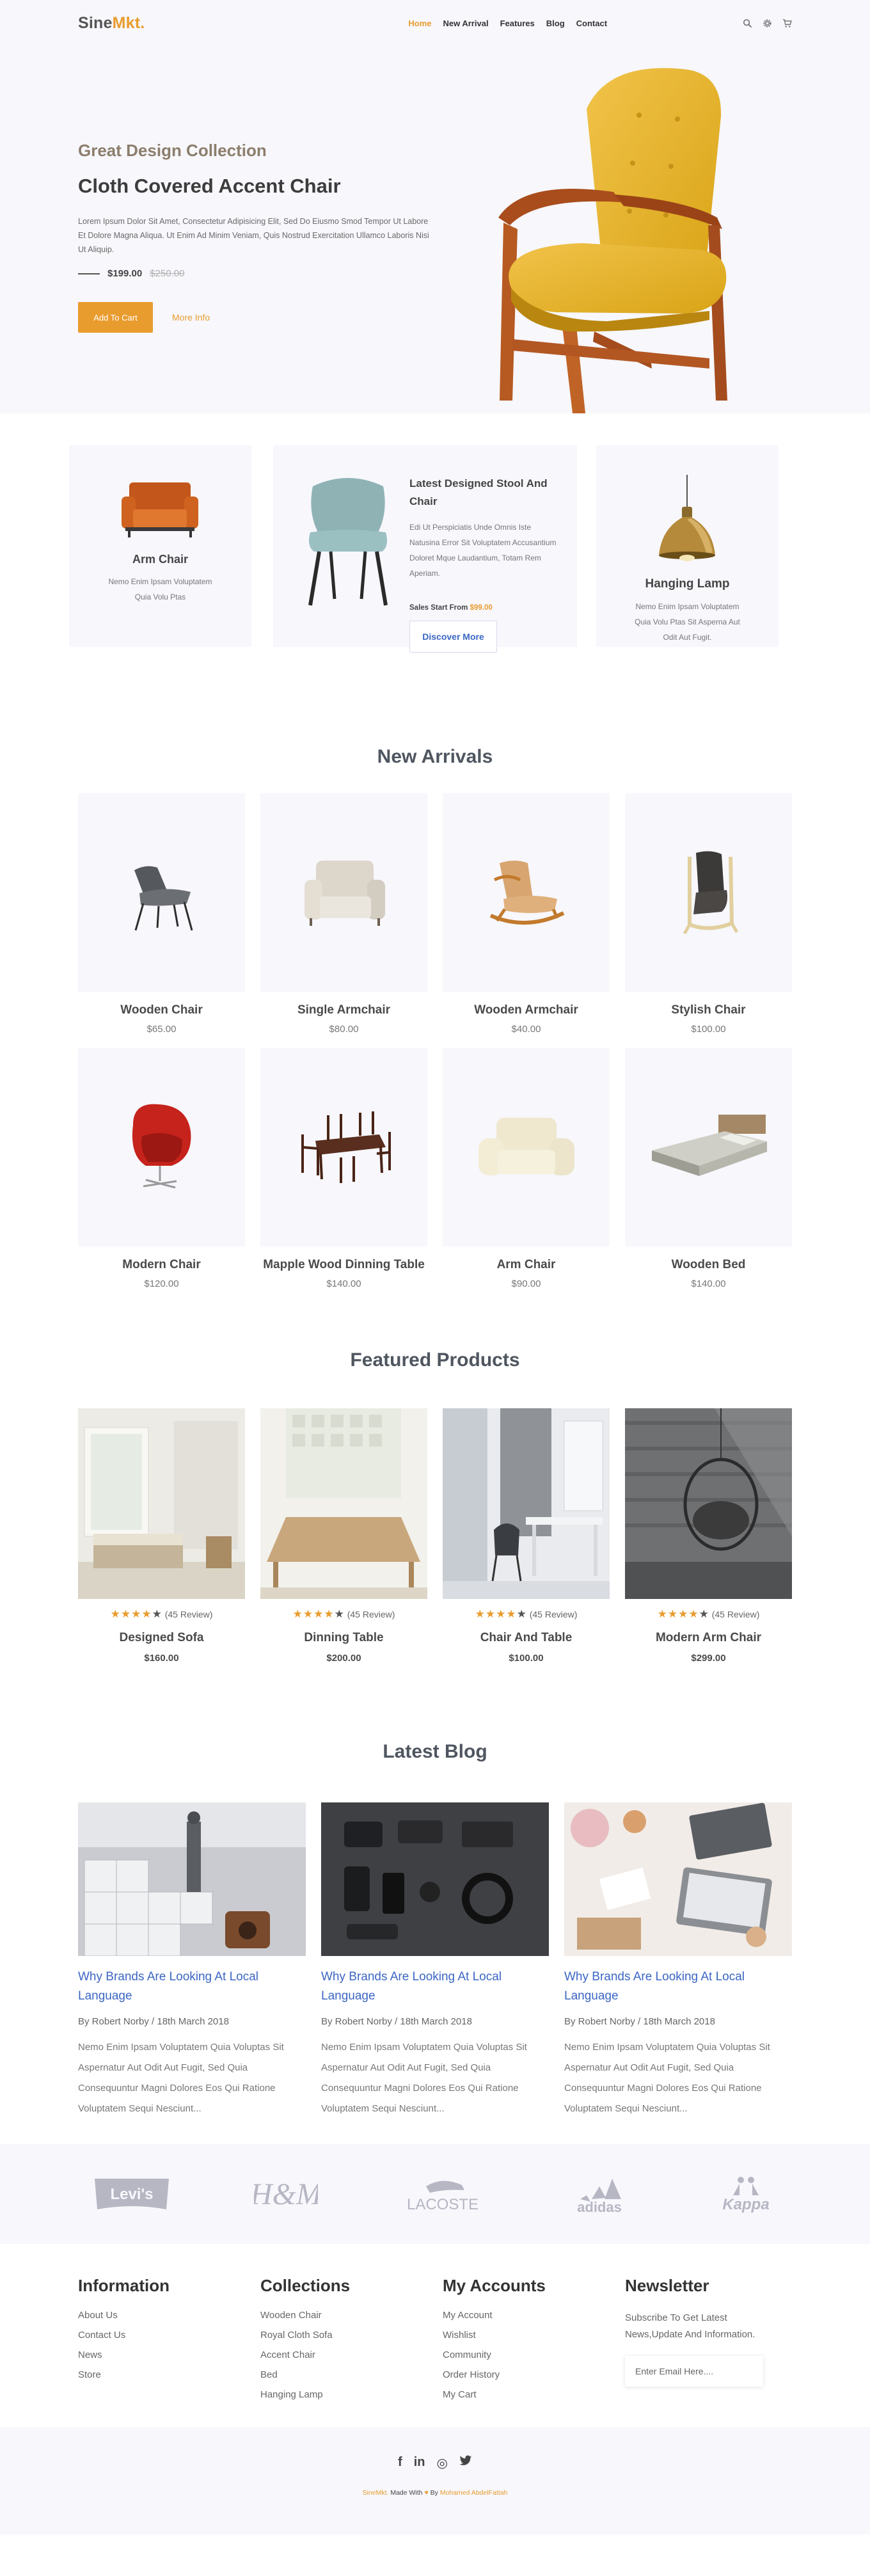  What do you see at coordinates (172, 151) in the screenshot?
I see `hero-subtitle: Great Design Collection` at bounding box center [172, 151].